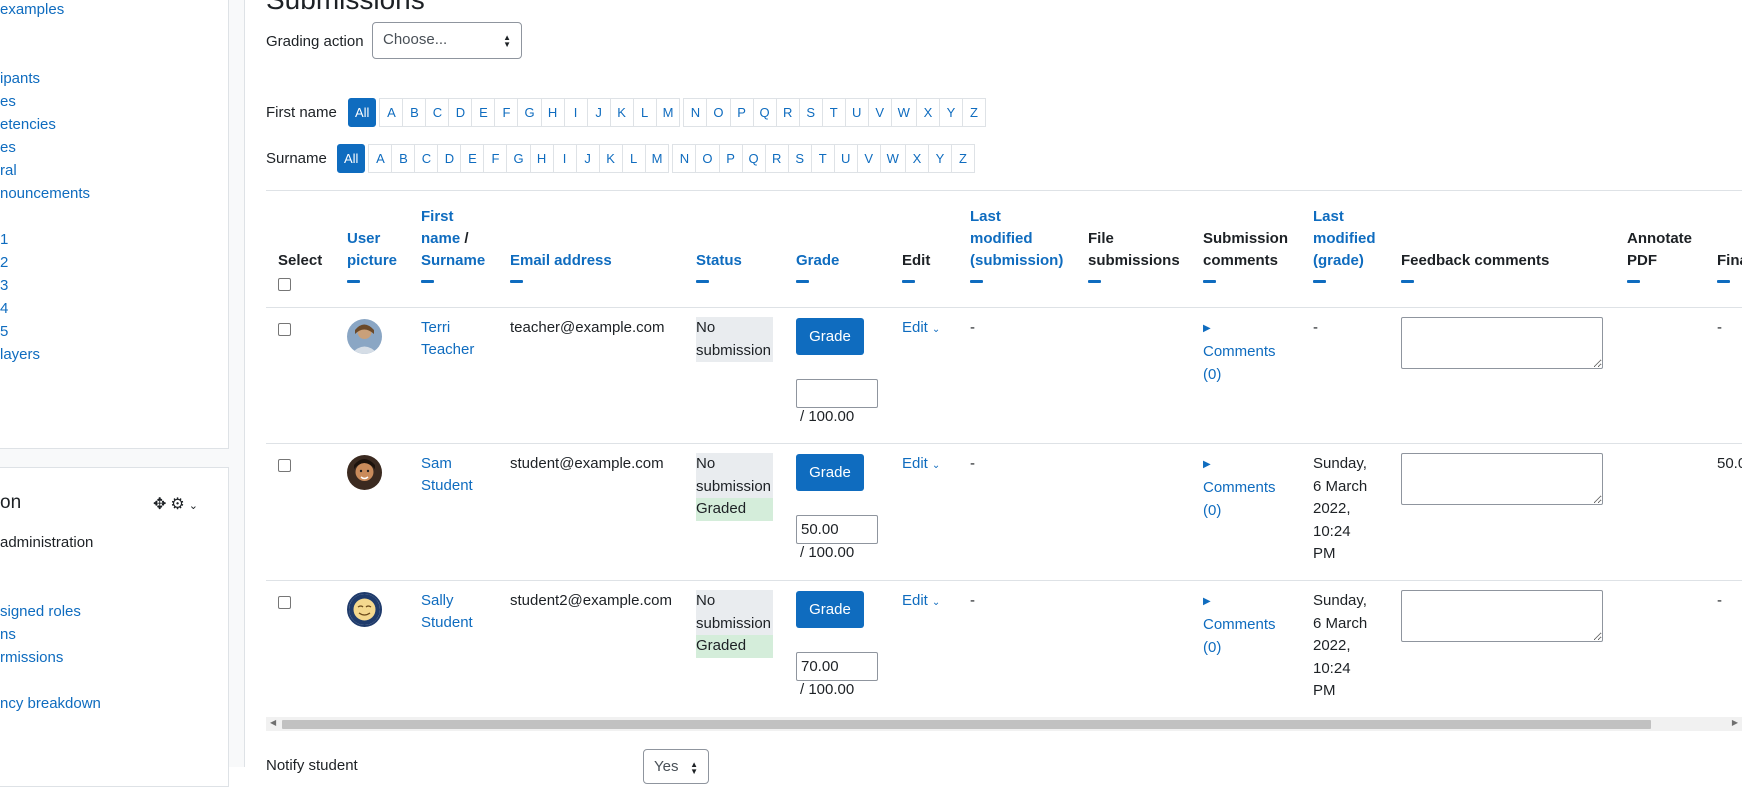  I want to click on collapse-user-picture-icon, so click(353, 281).